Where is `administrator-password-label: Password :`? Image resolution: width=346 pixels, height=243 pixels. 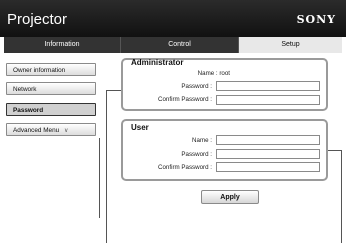
administrator-password-label: Password : is located at coordinates (196, 86).